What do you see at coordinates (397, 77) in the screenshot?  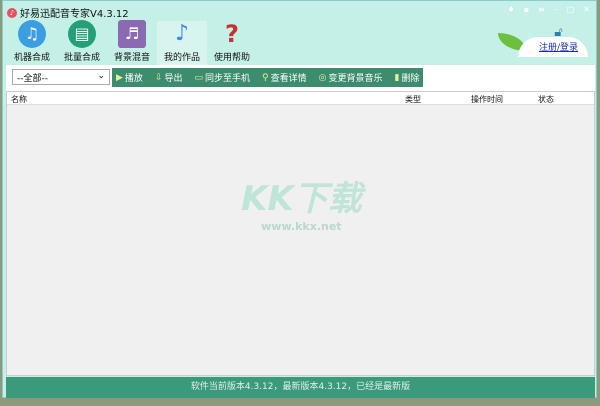 I see `trash-icon: ▮` at bounding box center [397, 77].